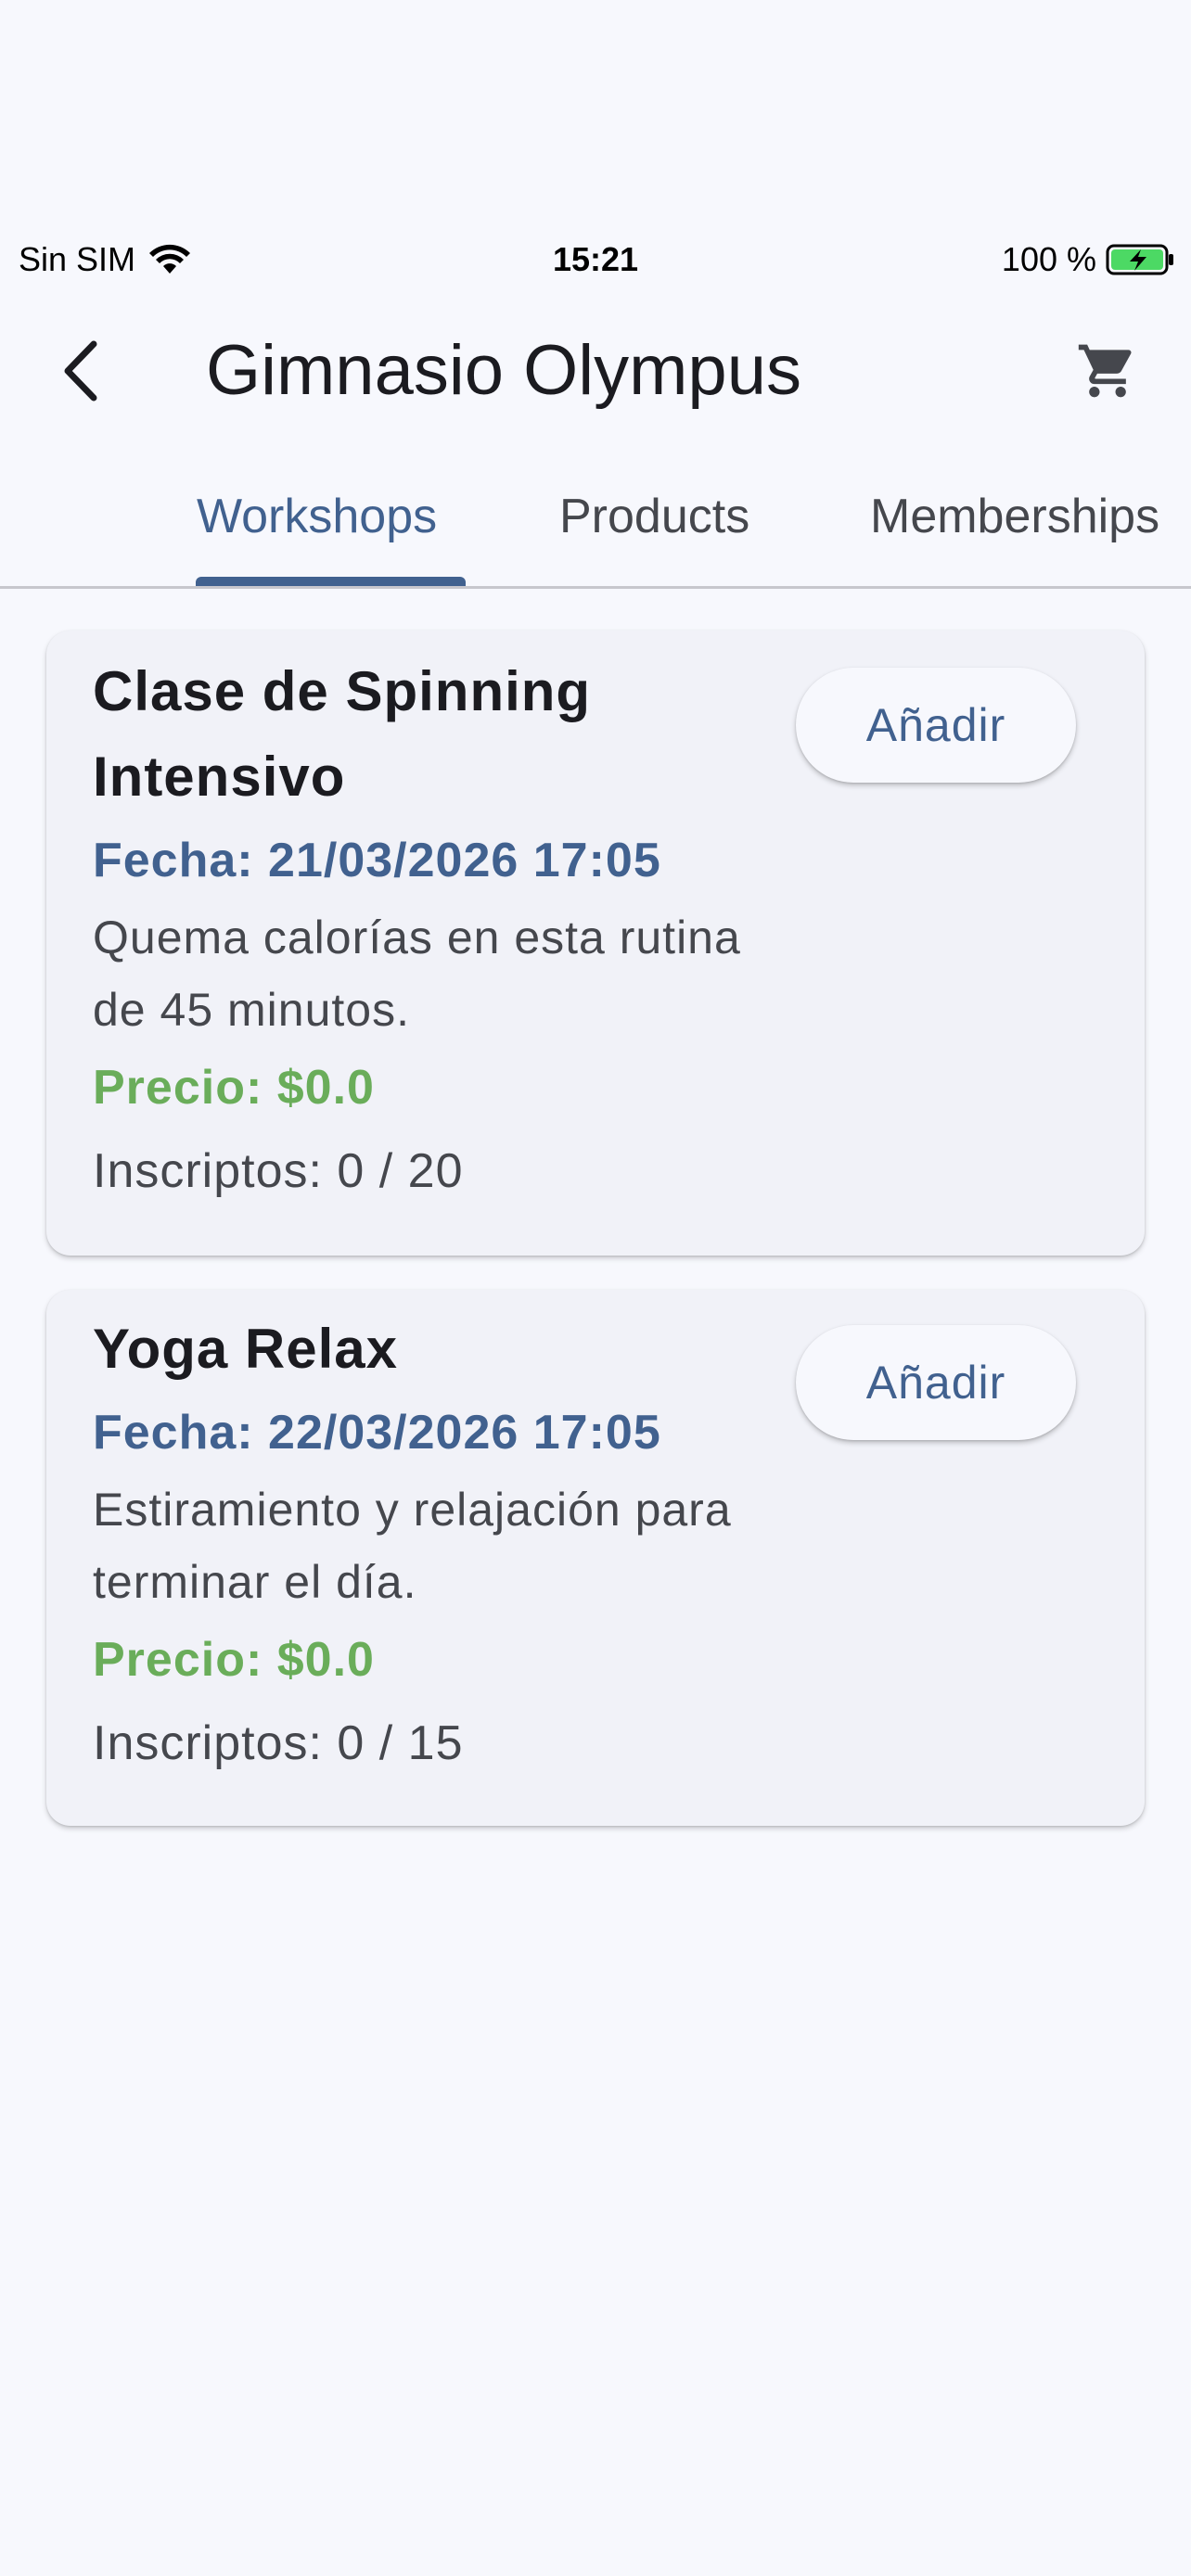 This screenshot has width=1191, height=2576. Describe the element at coordinates (1014, 525) in the screenshot. I see `tab-memberships: Memberships` at that location.